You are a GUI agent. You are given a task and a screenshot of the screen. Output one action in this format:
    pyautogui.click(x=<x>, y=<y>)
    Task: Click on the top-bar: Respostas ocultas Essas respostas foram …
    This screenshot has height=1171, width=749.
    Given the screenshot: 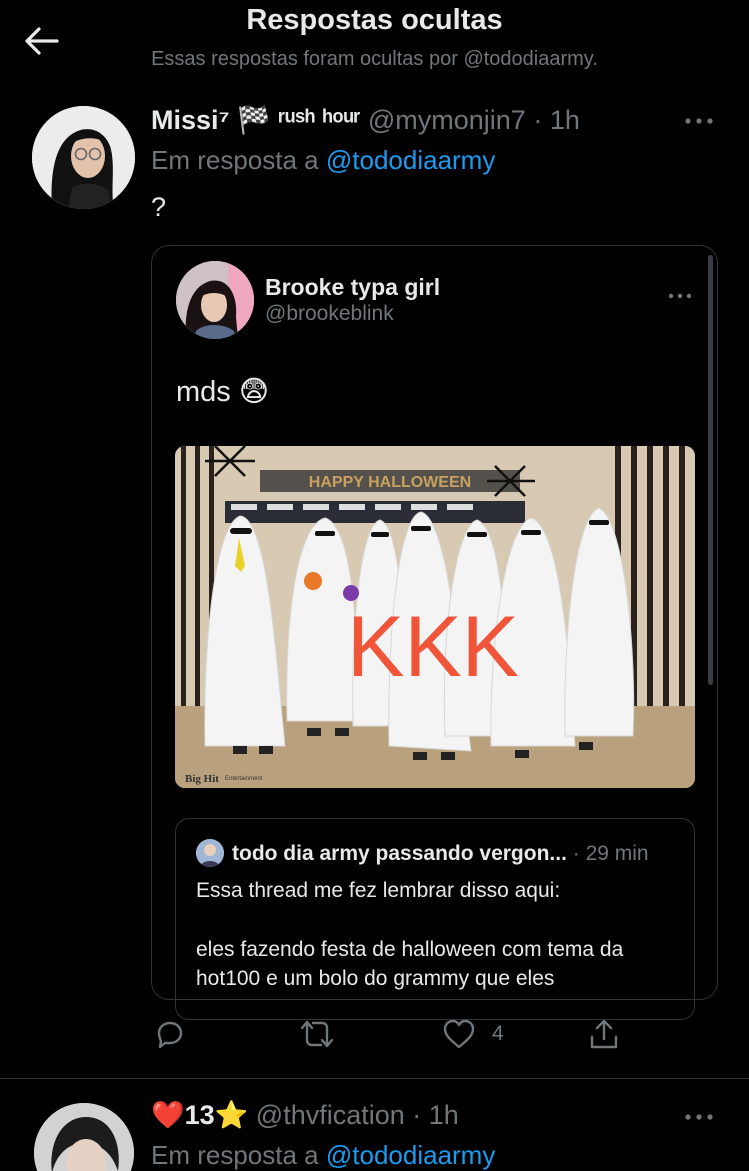 What is the action you would take?
    pyautogui.click(x=374, y=41)
    